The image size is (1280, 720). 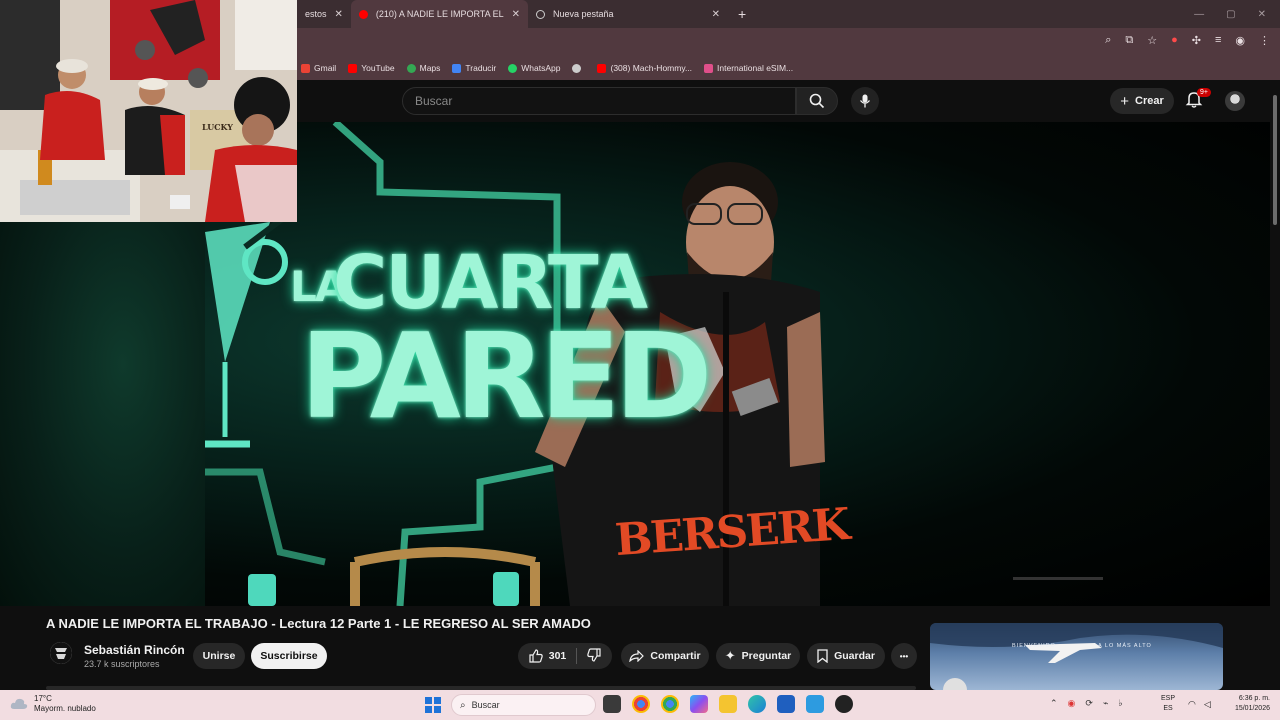 I want to click on recommended-video-thumbnail: BIENVENIDO A LO MÁS ALTO, so click(x=1076, y=656).